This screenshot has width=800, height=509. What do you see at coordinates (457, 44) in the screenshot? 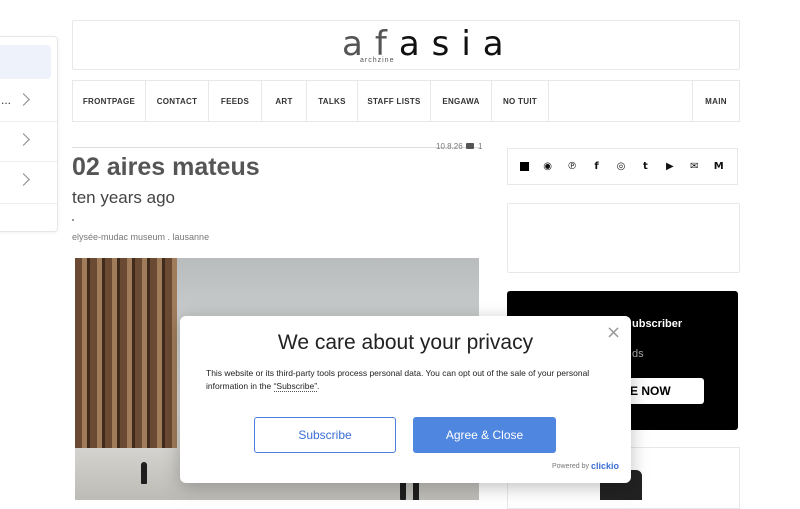
I see `logo-main: asia` at bounding box center [457, 44].